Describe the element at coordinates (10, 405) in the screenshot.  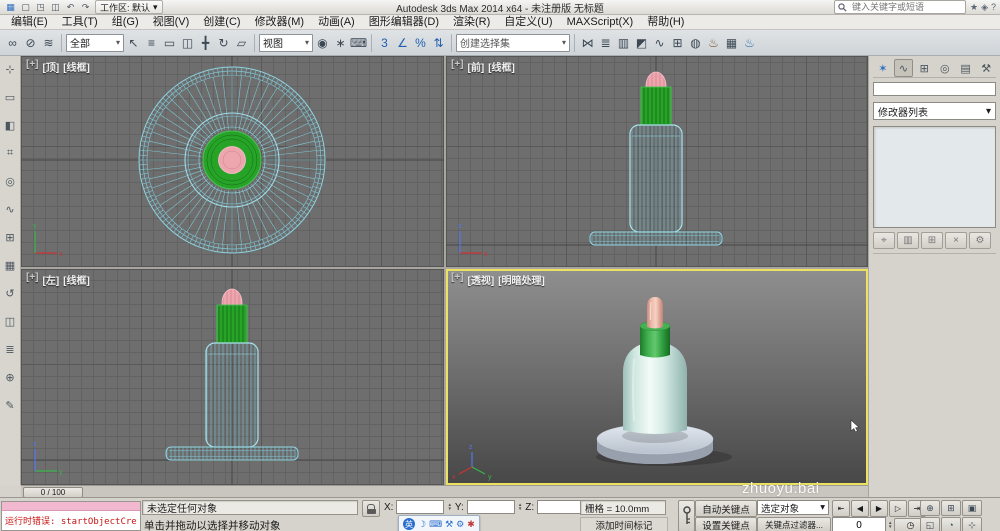
I see `side-tool-icon: ✎` at that location.